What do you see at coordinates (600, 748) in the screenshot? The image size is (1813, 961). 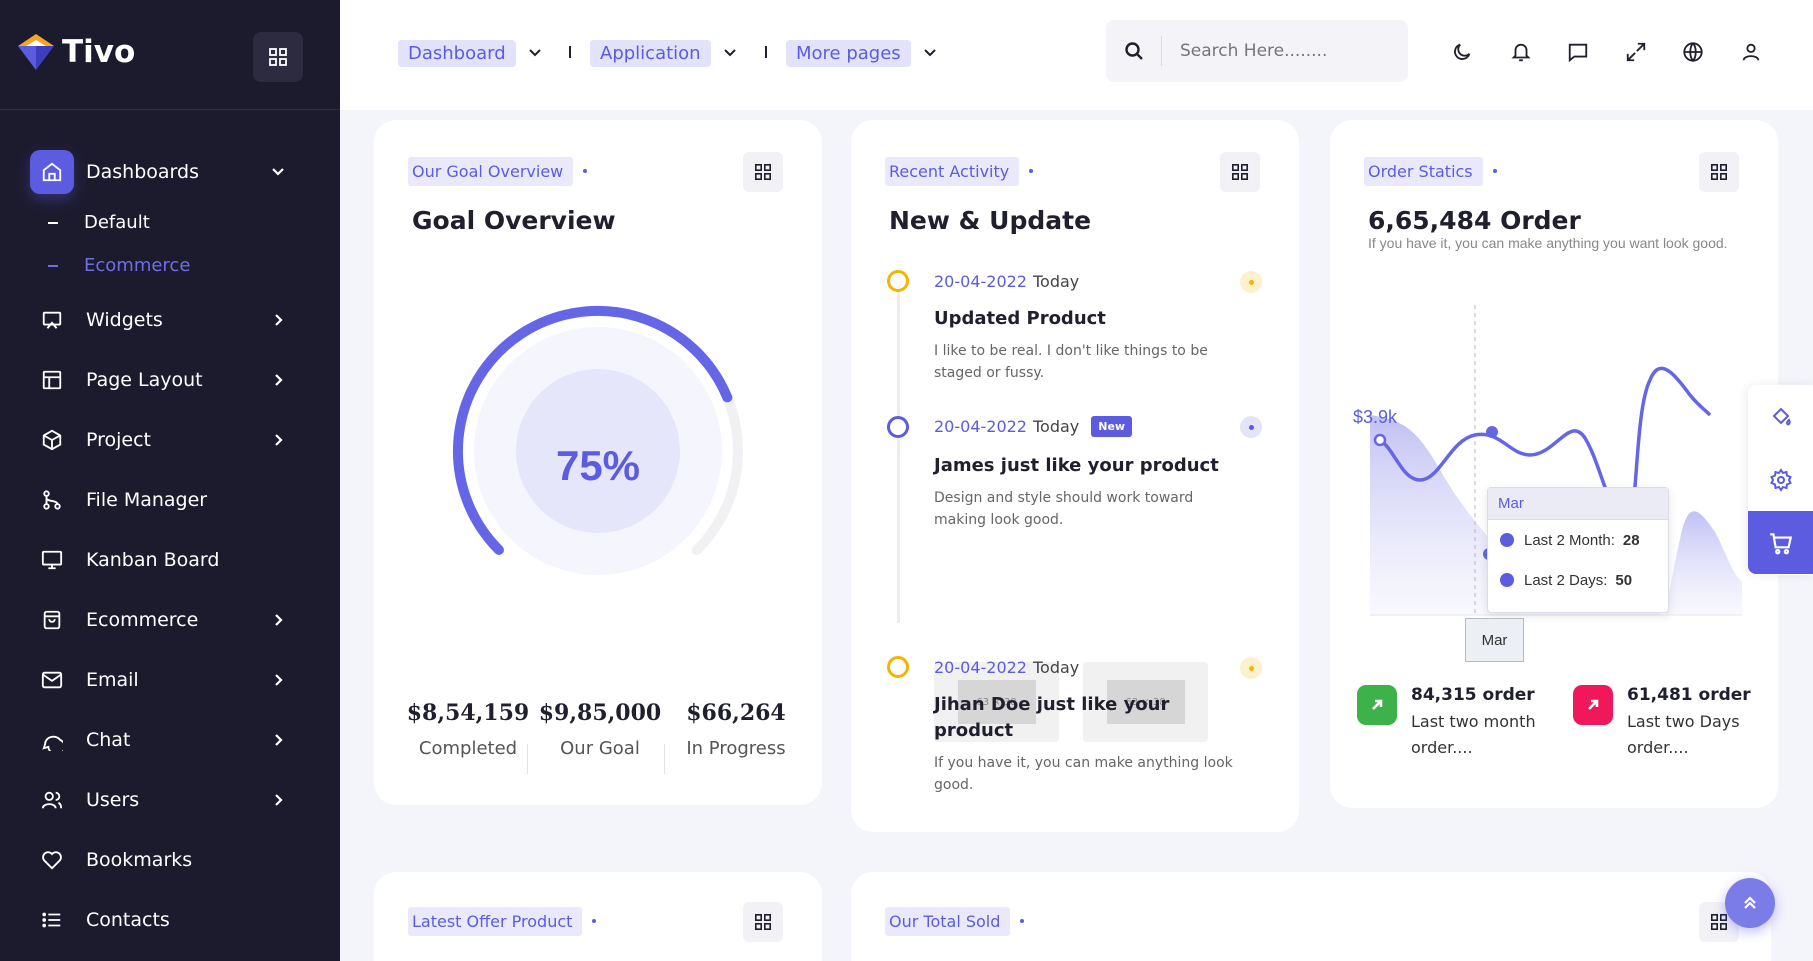 I see `stat-label: Our Goal` at bounding box center [600, 748].